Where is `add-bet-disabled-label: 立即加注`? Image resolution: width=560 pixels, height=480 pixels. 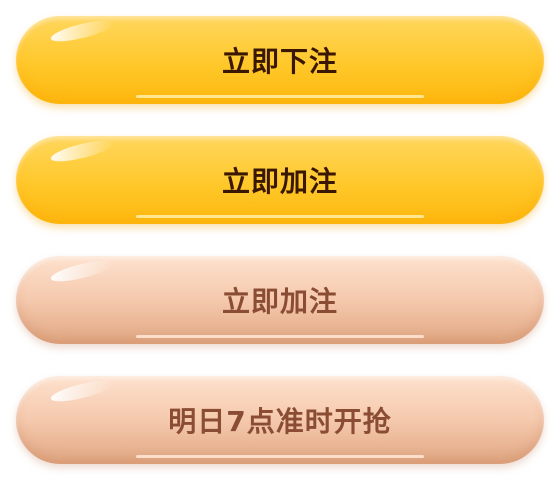
add-bet-disabled-label: 立即加注 is located at coordinates (279, 301).